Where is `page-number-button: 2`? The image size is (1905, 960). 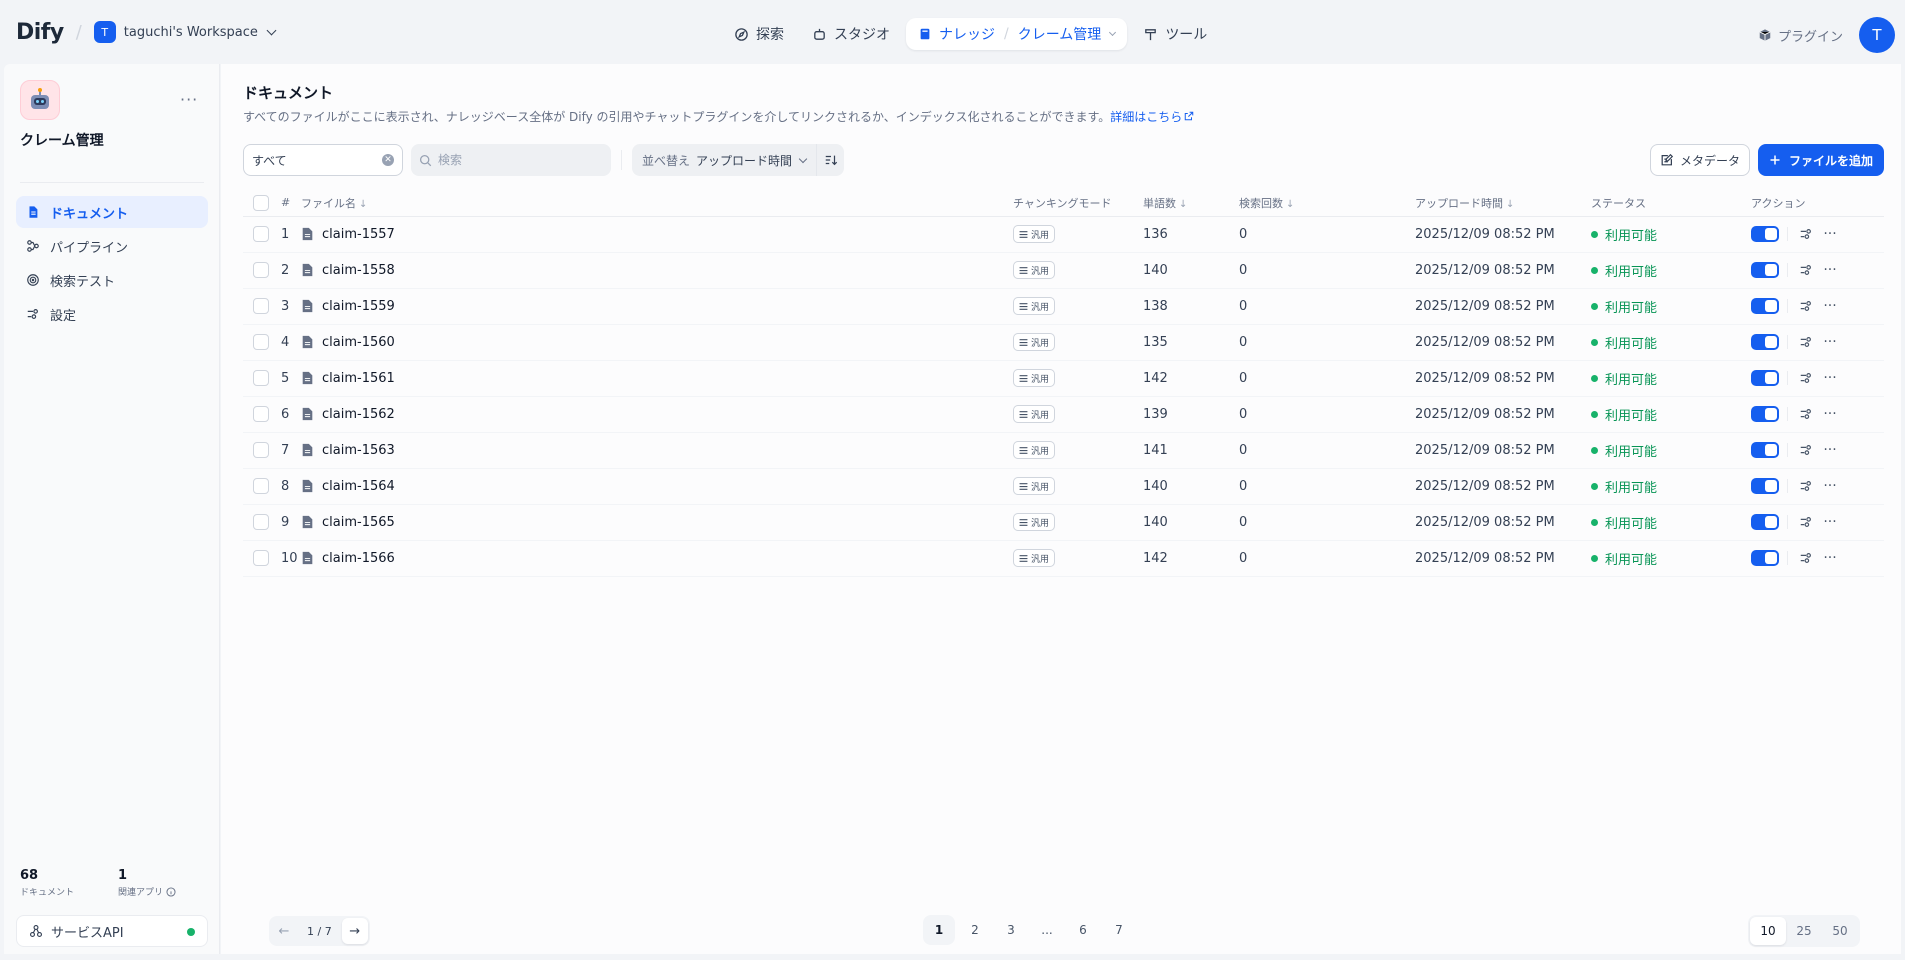
page-number-button: 2 is located at coordinates (975, 930).